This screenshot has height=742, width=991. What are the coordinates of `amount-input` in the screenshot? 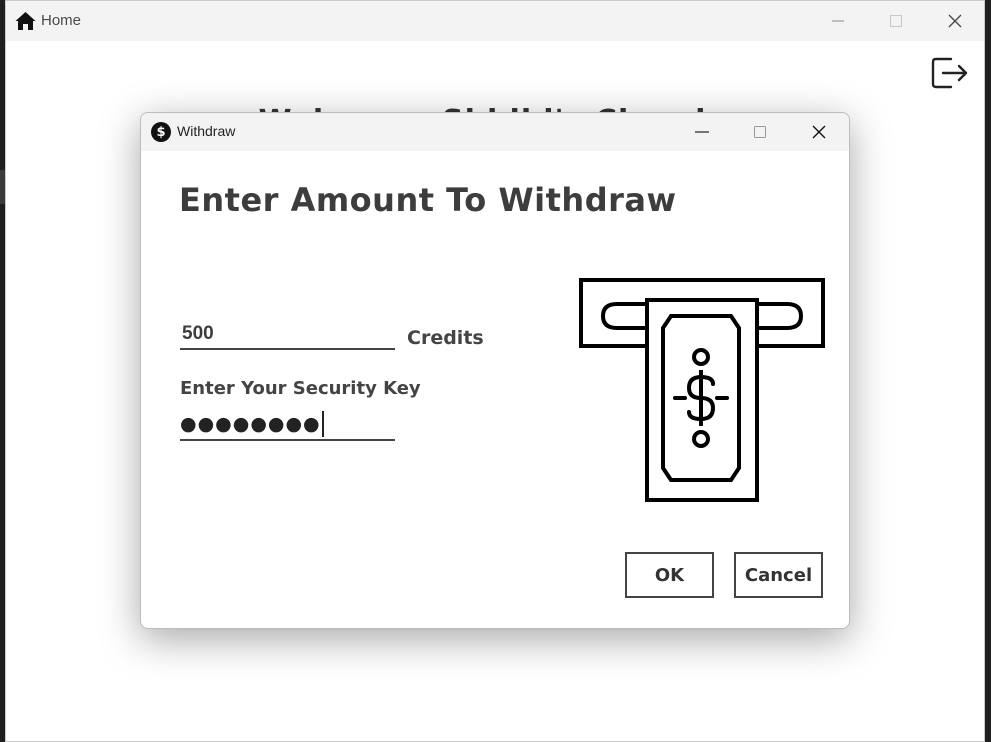 It's located at (287, 335).